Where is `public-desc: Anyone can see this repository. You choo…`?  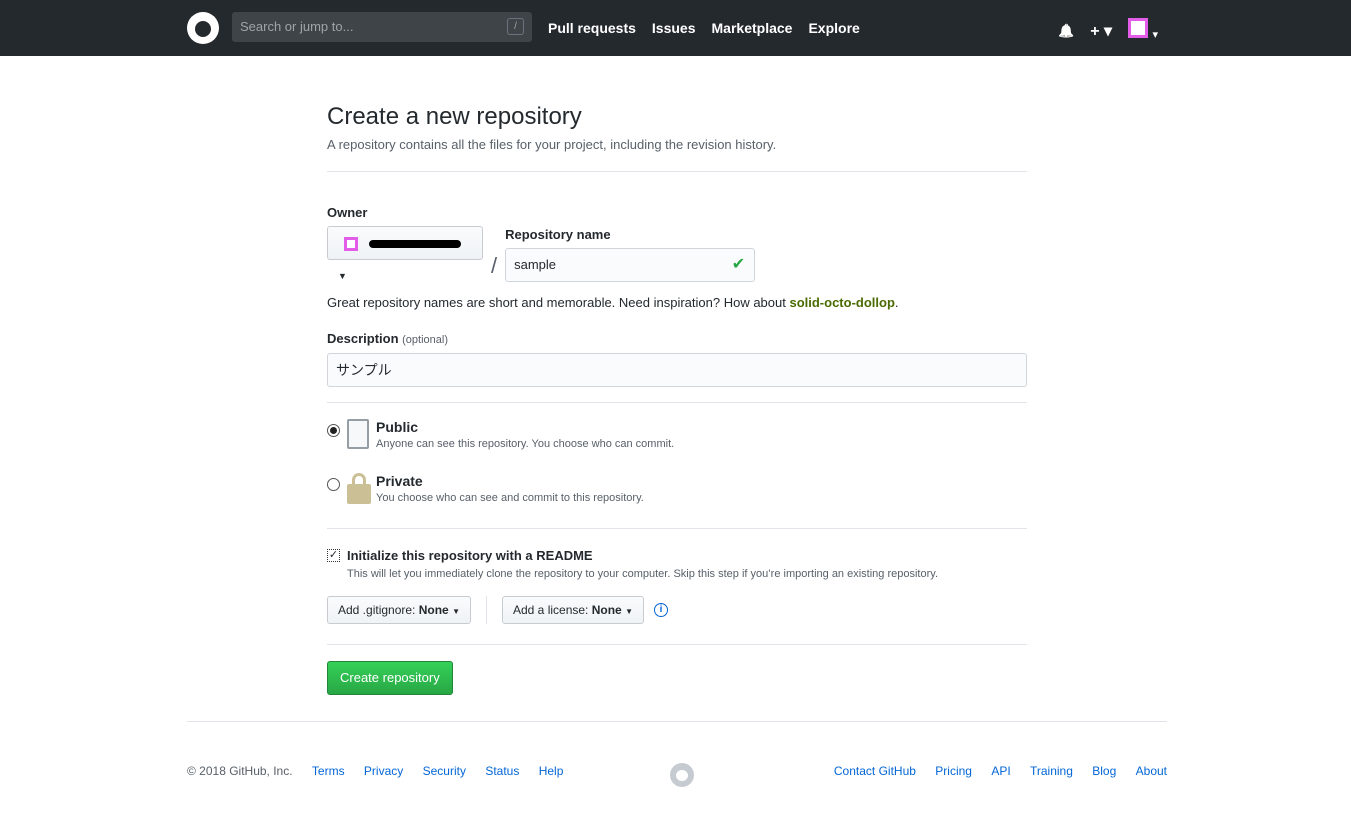 public-desc: Anyone can see this repository. You choo… is located at coordinates (525, 444).